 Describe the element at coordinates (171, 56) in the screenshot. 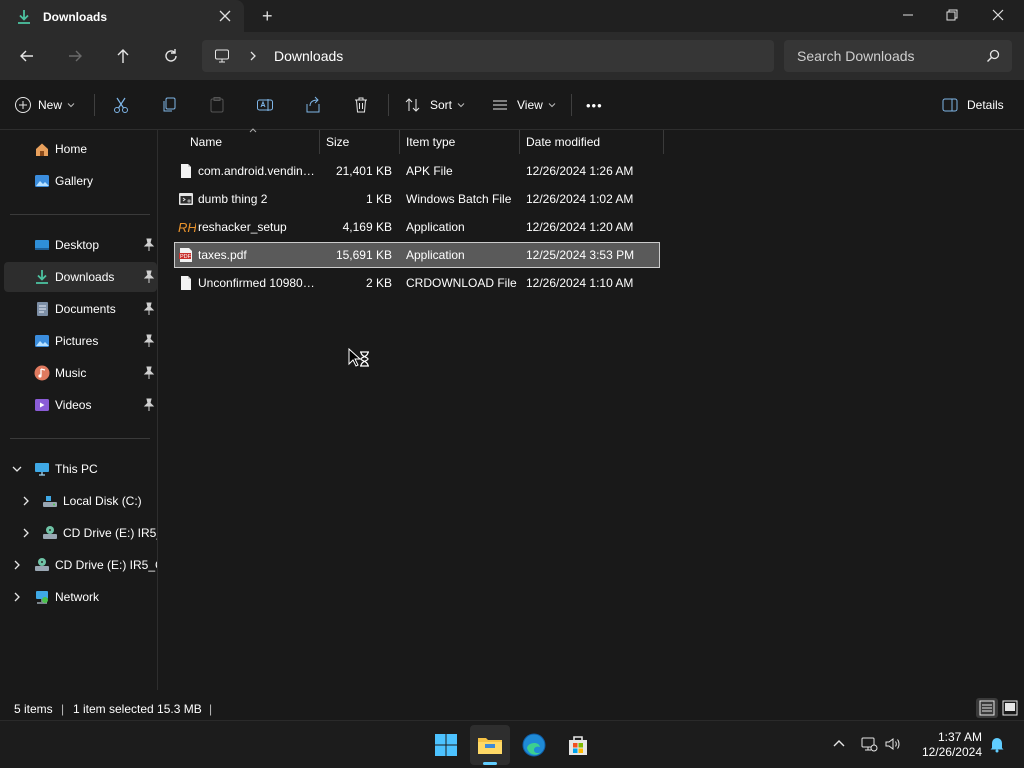

I see `refresh-button` at that location.